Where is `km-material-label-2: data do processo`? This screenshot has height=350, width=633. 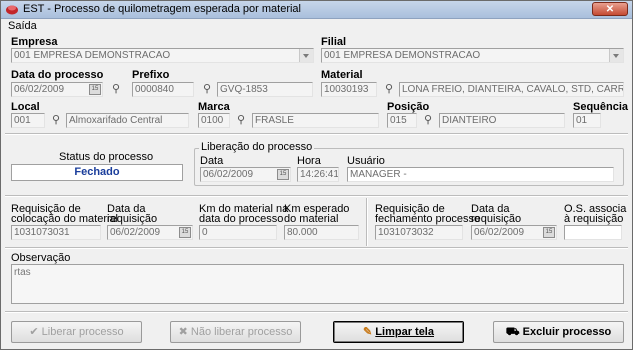 km-material-label-2: data do processo is located at coordinates (241, 219).